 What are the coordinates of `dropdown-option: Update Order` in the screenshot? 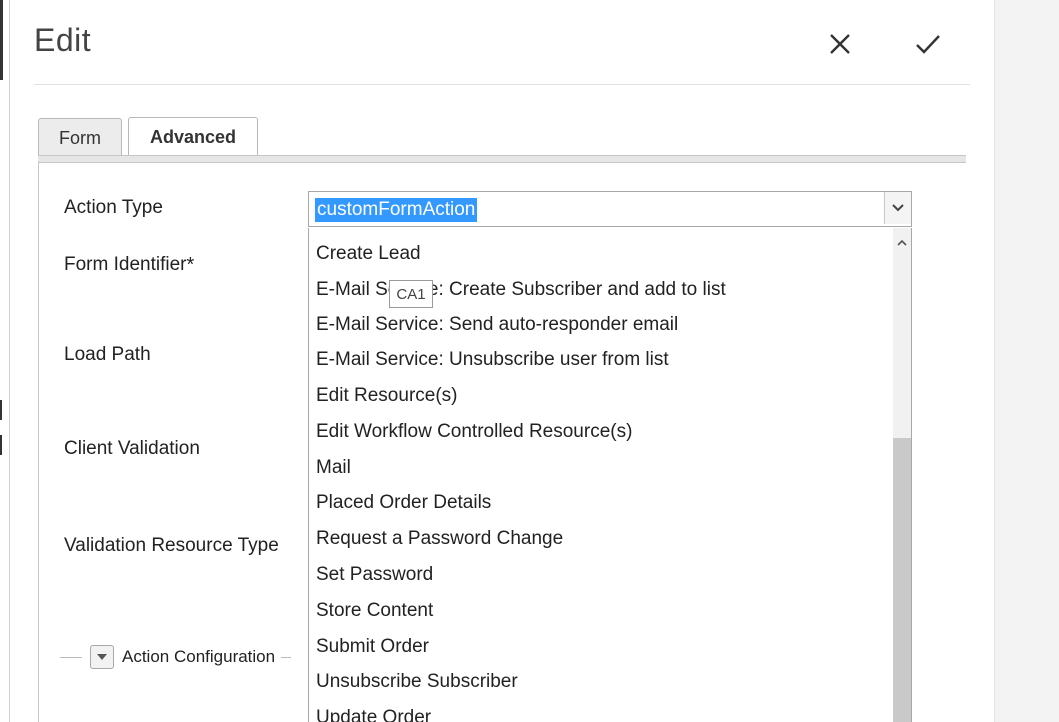 It's located at (373, 714).